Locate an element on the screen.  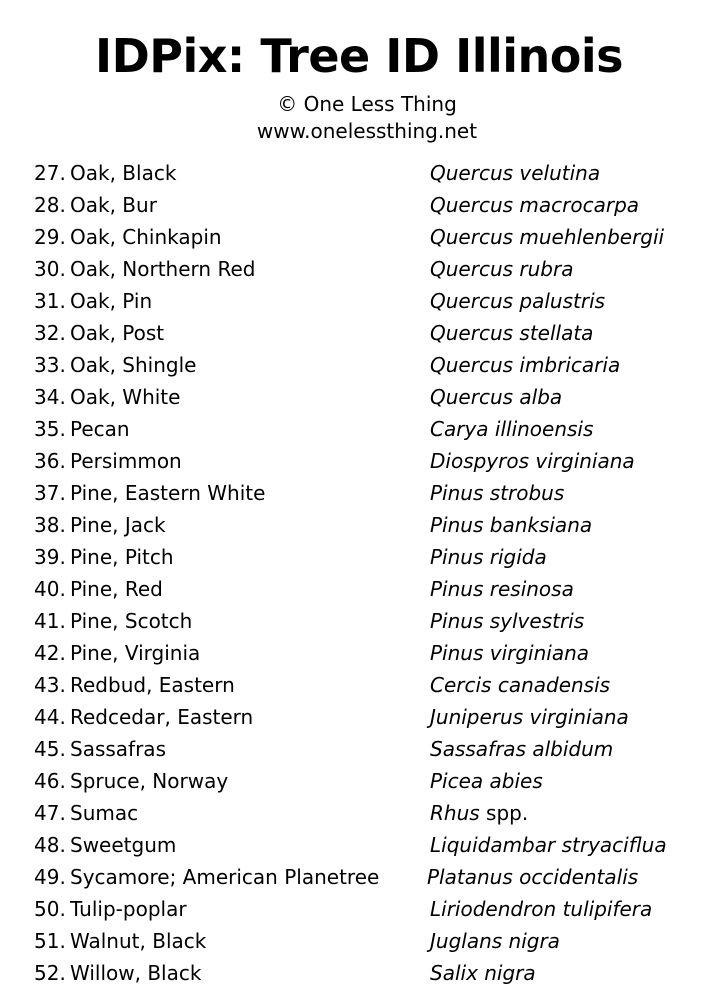
scientific-name: Juniperus virginiana is located at coordinates (529, 717).